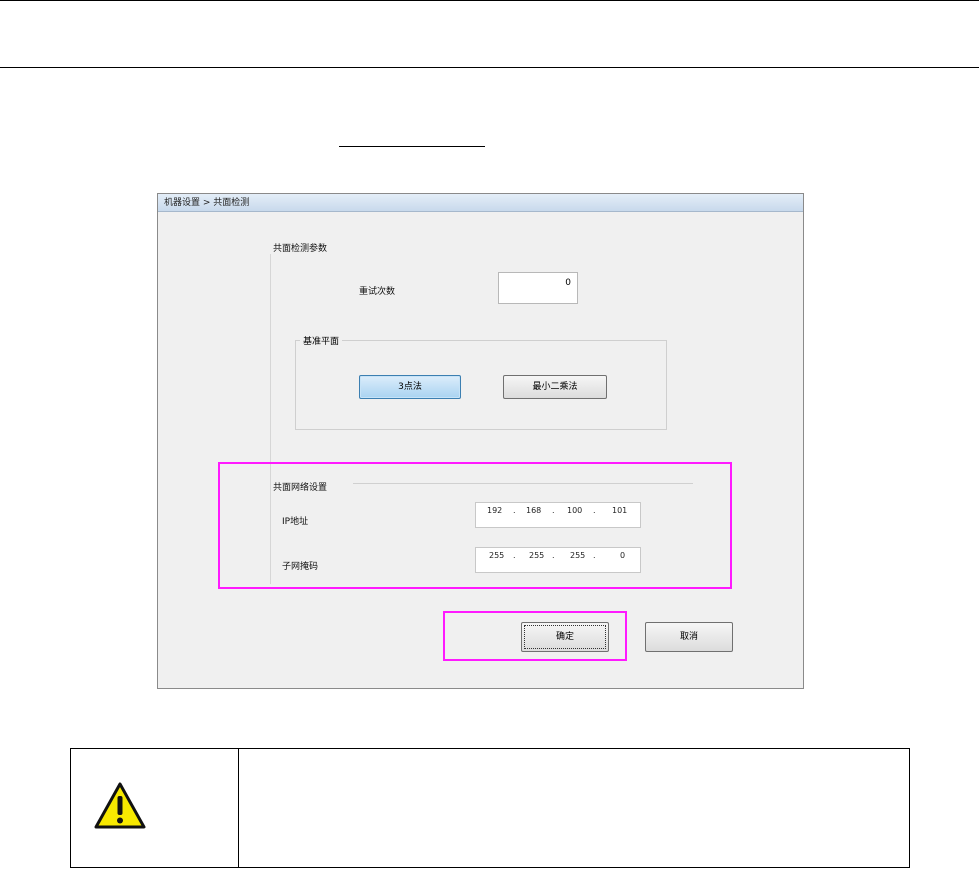 This screenshot has width=979, height=870. Describe the element at coordinates (321, 340) in the screenshot. I see `ref-plane-group-label: 基准平面` at that location.